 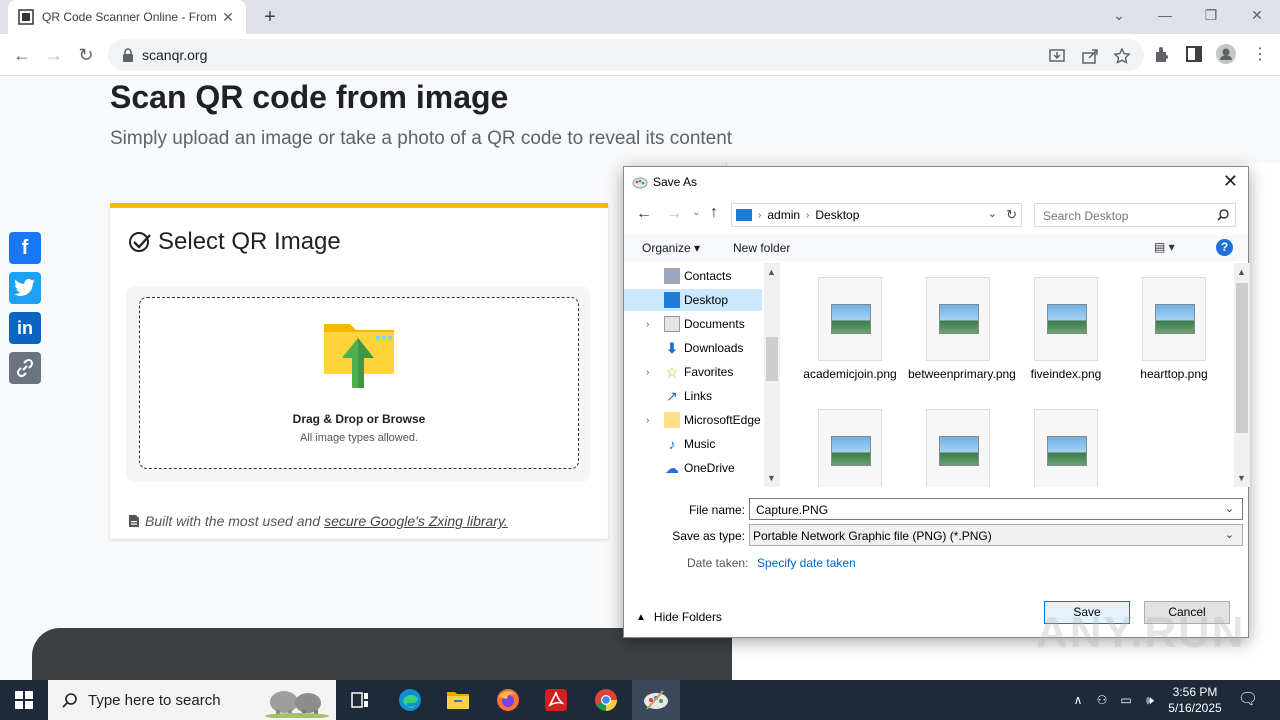 What do you see at coordinates (744, 215) in the screenshot?
I see `desktop-location-icon` at bounding box center [744, 215].